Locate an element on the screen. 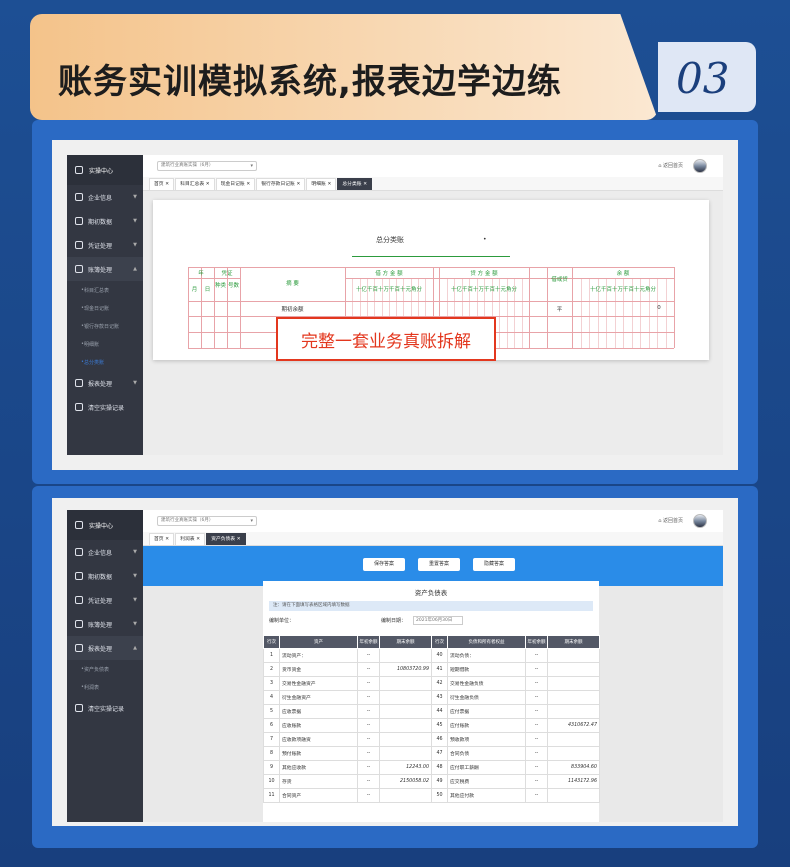  sidebar-sub-general: • 总分类账 is located at coordinates (105, 362).